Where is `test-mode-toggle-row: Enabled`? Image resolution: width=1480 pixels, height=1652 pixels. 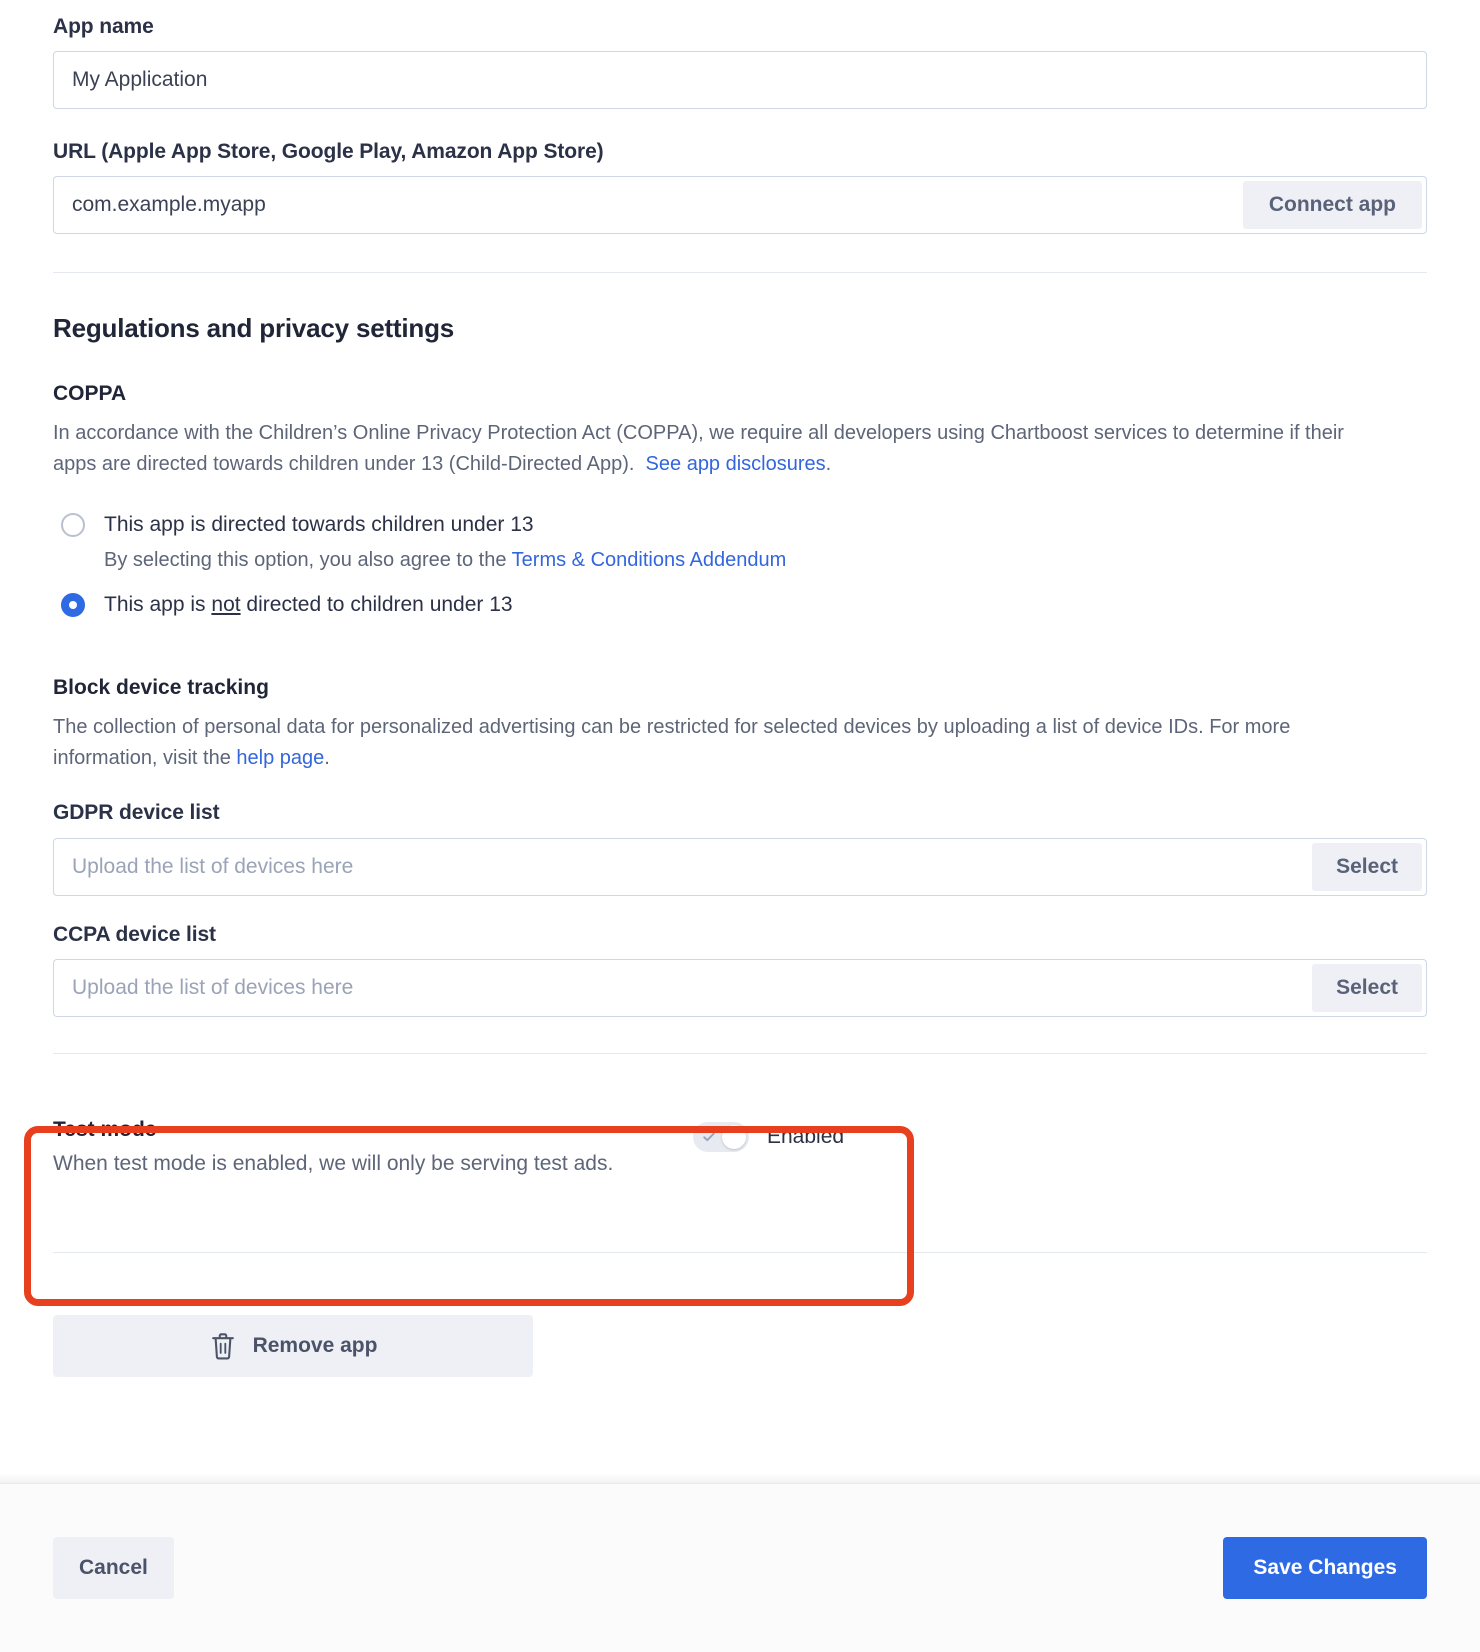
test-mode-toggle-row: Enabled is located at coordinates (768, 1135).